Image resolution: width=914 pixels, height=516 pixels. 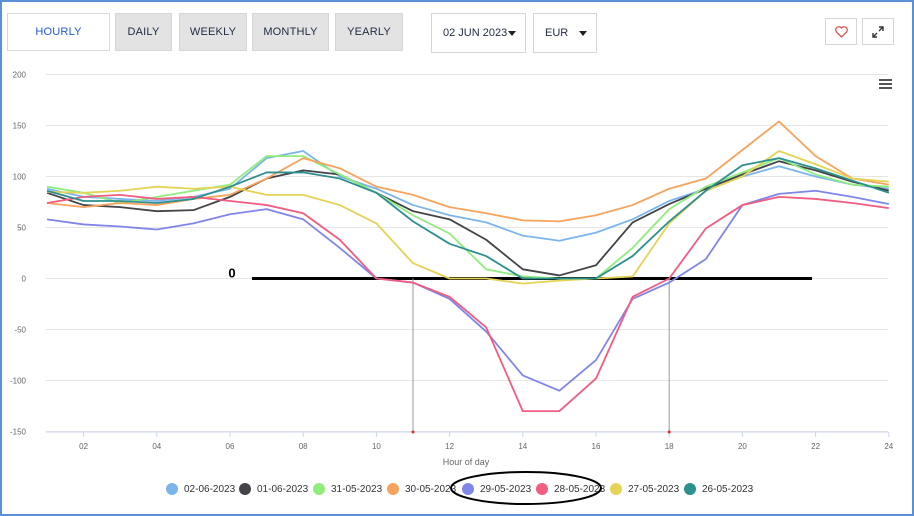 I want to click on legend-item-01-06-2023: 01-06-2023, so click(x=273, y=489).